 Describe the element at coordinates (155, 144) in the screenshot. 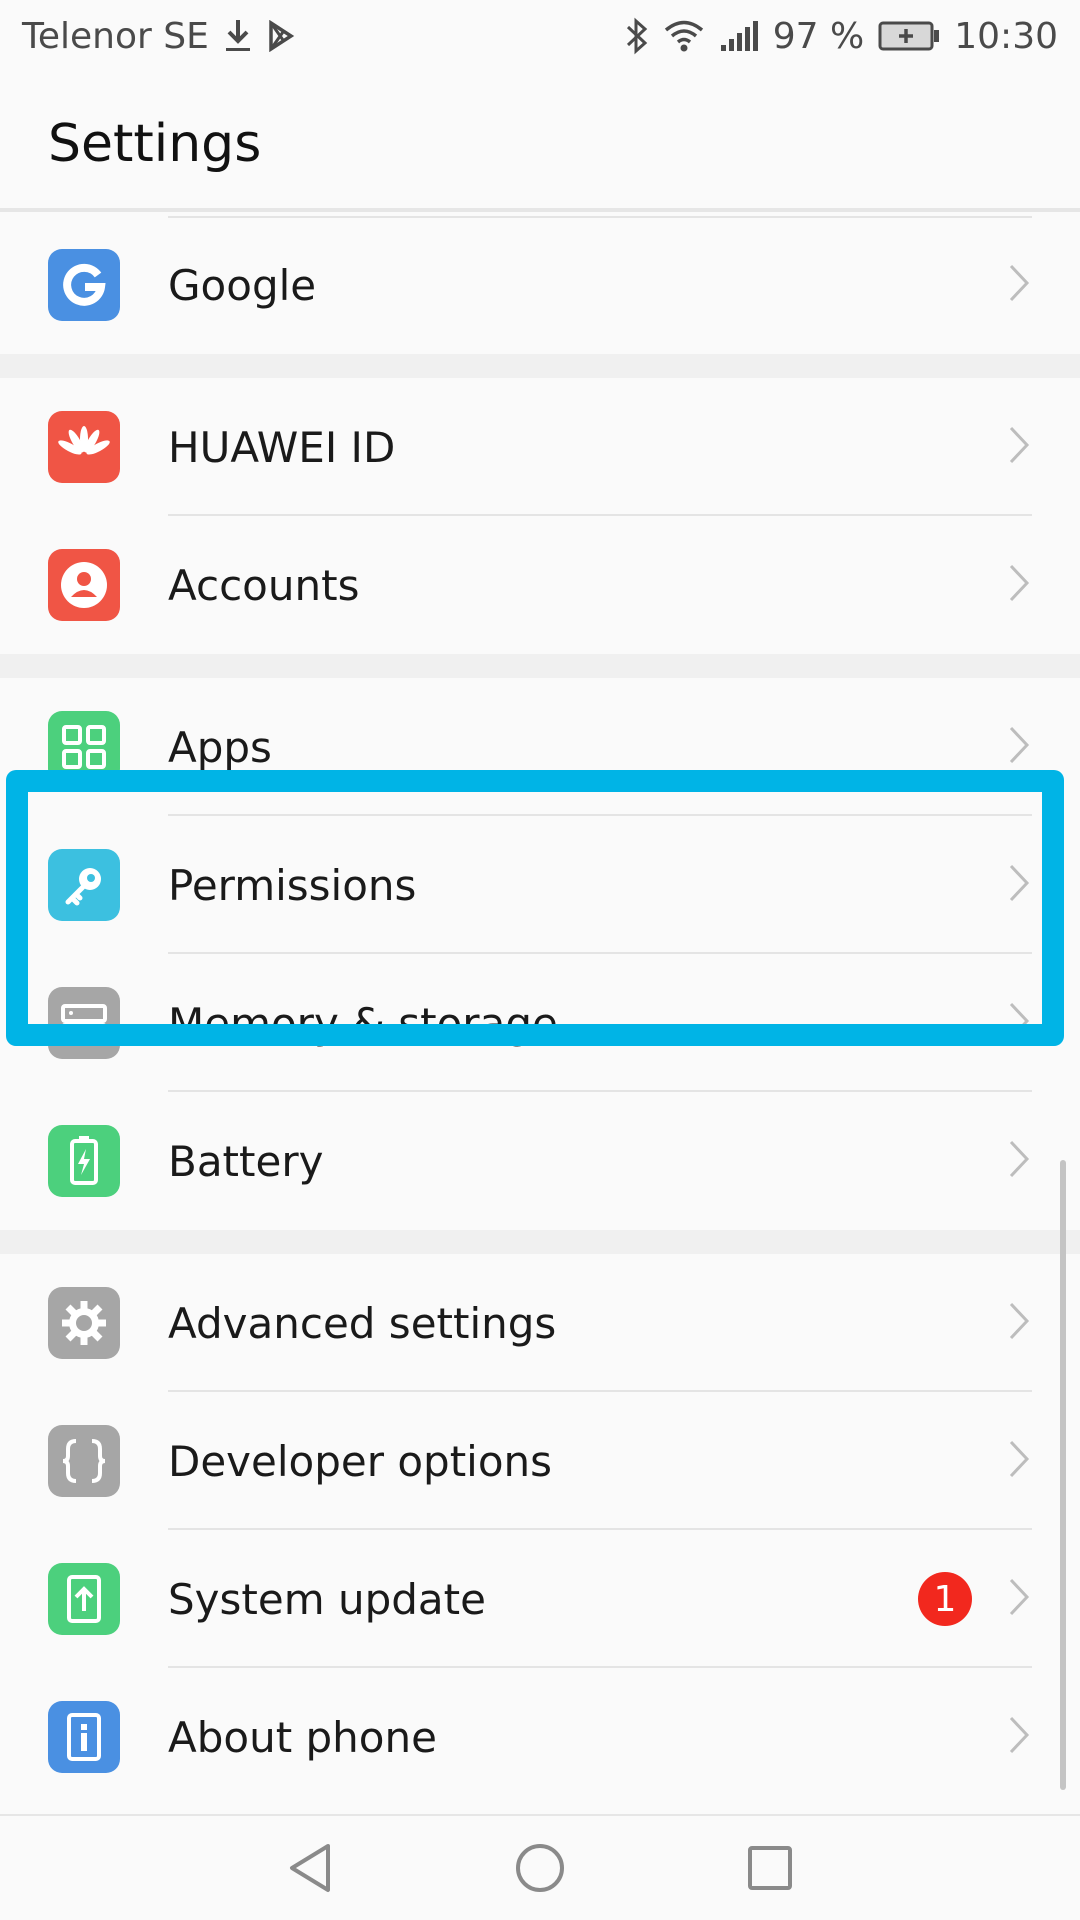

I see `page-title: Settings` at that location.